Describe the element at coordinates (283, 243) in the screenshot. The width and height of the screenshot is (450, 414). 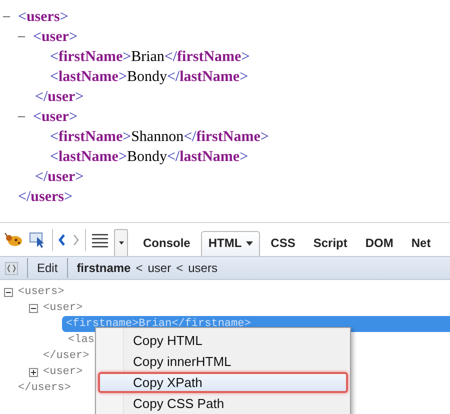
I see `panel-tab: CSS` at that location.